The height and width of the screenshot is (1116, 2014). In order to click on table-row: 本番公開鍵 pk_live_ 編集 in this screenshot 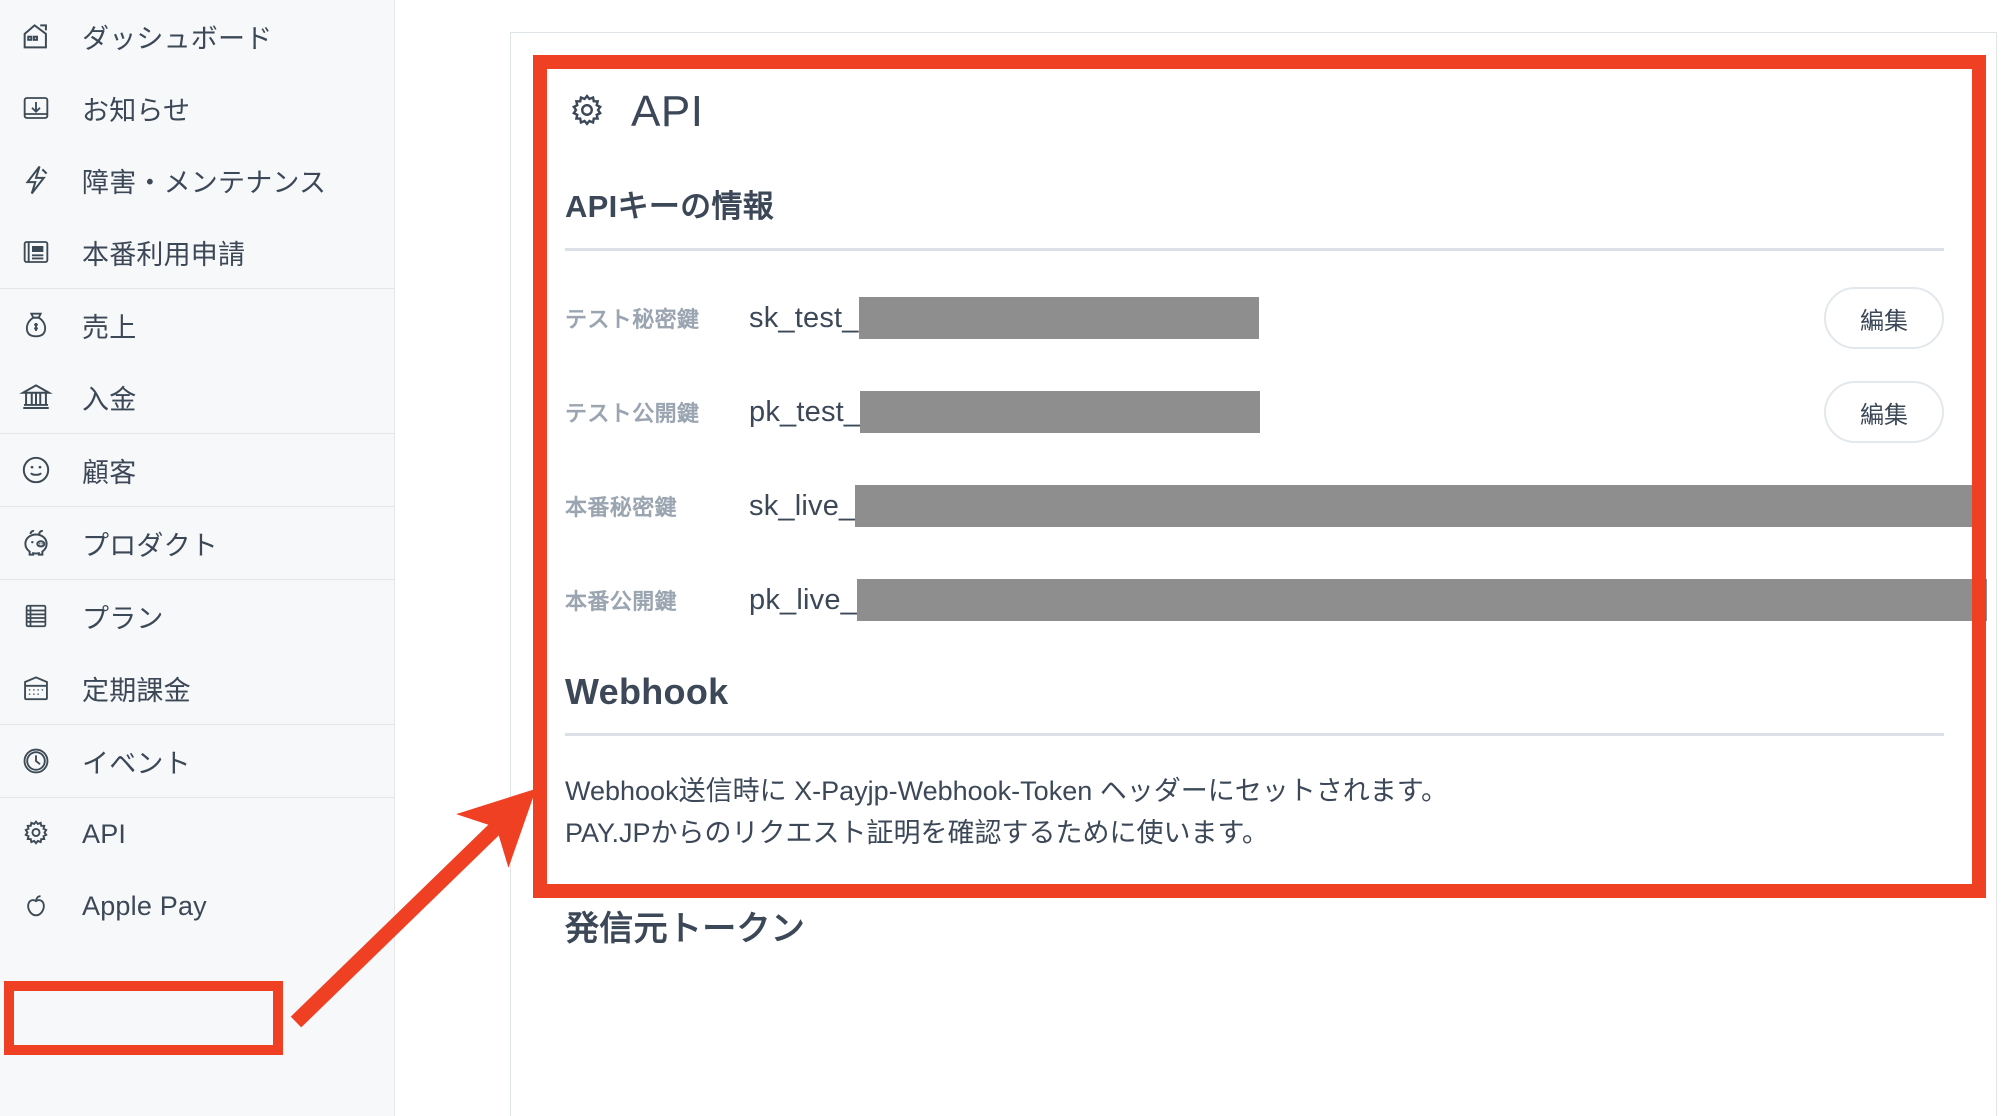, I will do `click(1276, 600)`.